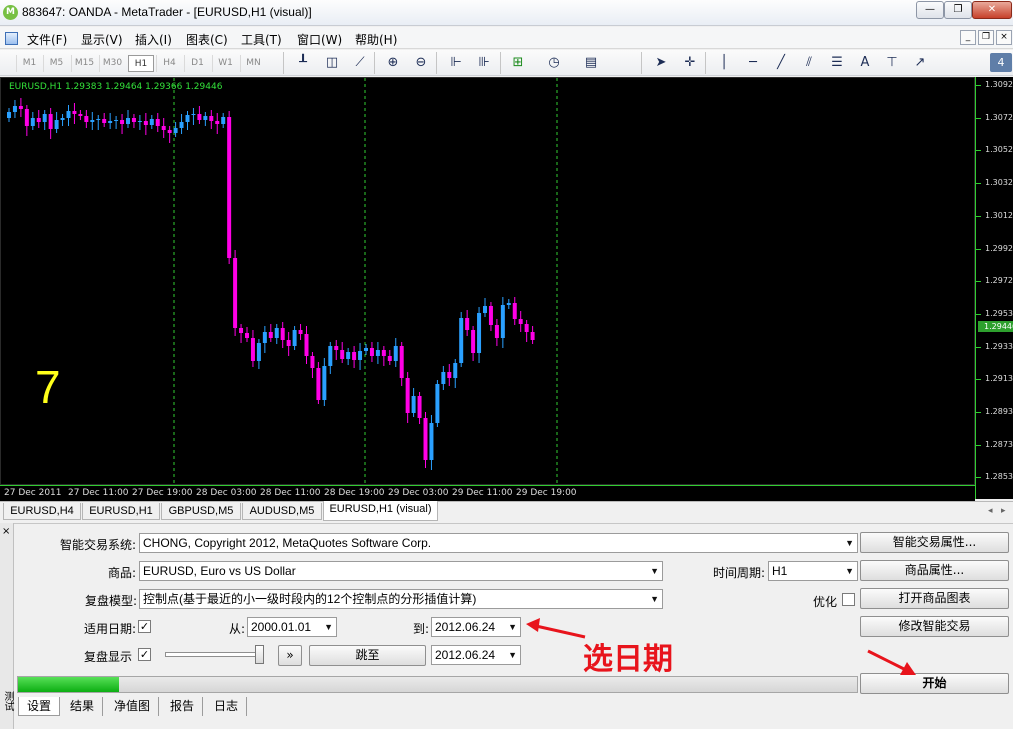 Image resolution: width=1013 pixels, height=729 pixels. I want to click on channel-icon: ⫽, so click(809, 63).